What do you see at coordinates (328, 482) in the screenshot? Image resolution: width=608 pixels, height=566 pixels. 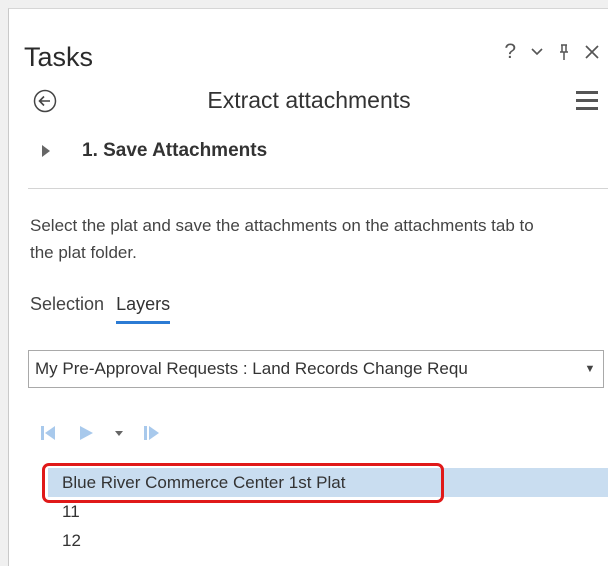 I see `list-item: Blue River Commerce Center 1st Plat` at bounding box center [328, 482].